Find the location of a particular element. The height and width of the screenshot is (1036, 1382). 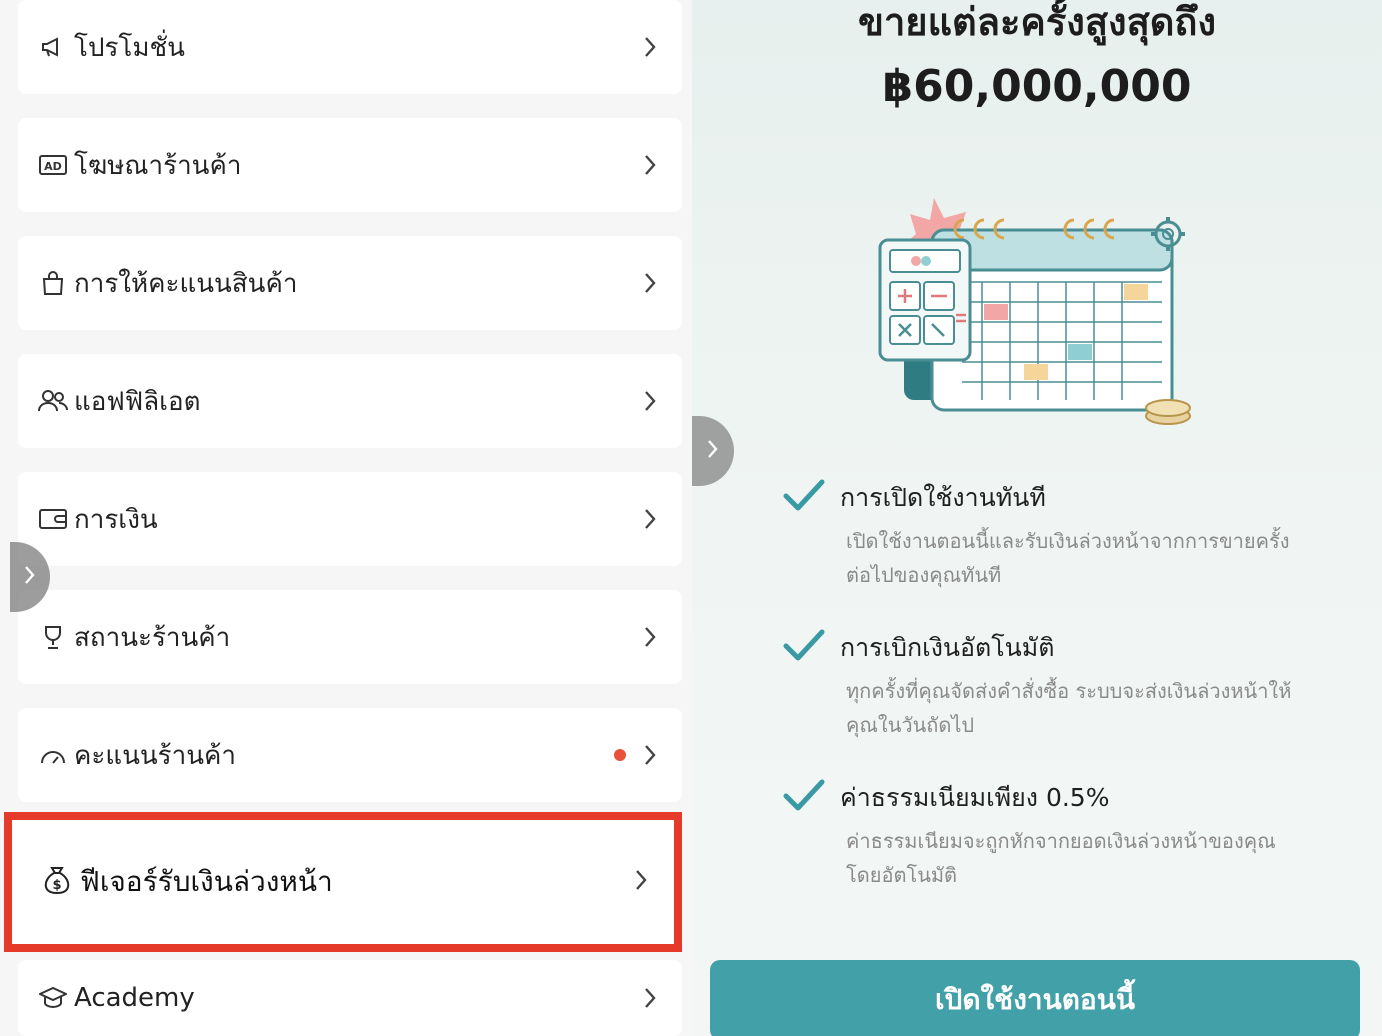

menu-item-shop-score: คะแนนร้านค้า is located at coordinates (350, 755).